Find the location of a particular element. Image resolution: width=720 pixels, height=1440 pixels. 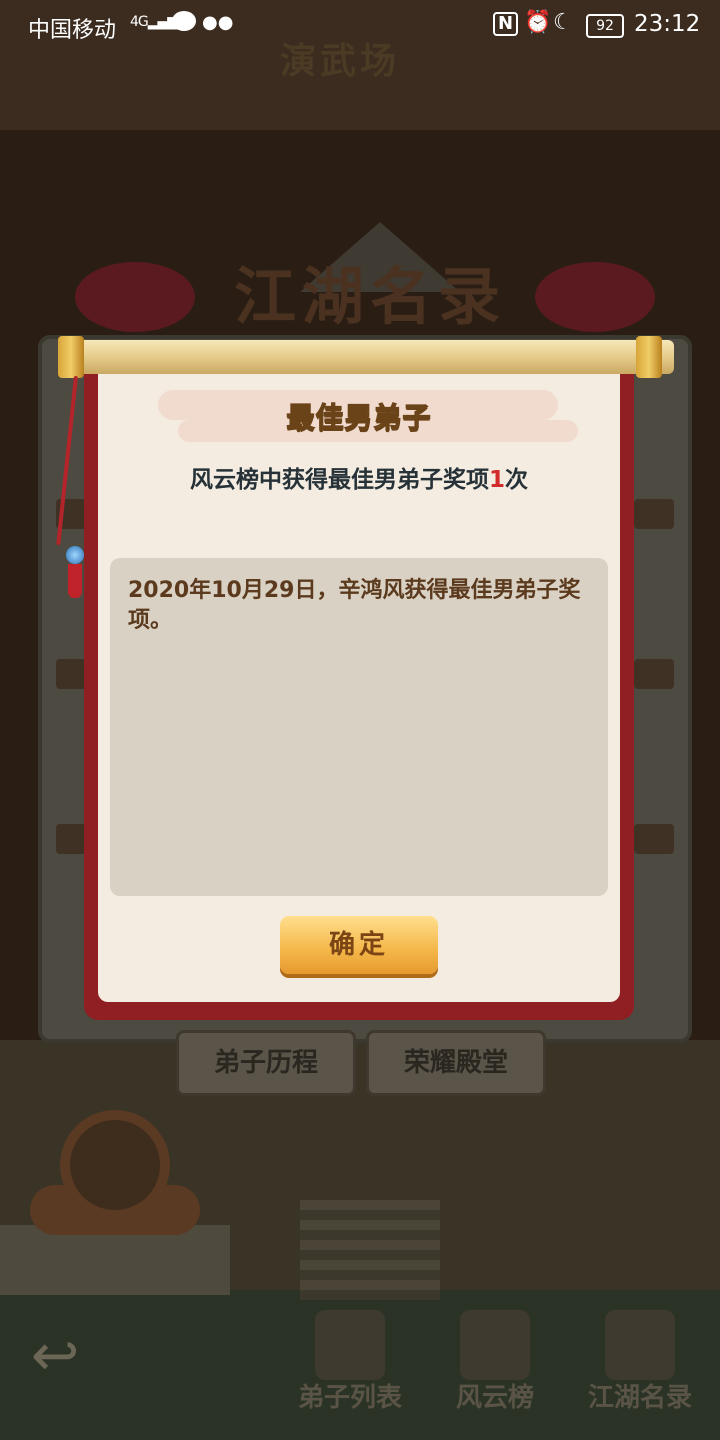

nav-item-jianghu-roster: 江湖名录 is located at coordinates (640, 1360).